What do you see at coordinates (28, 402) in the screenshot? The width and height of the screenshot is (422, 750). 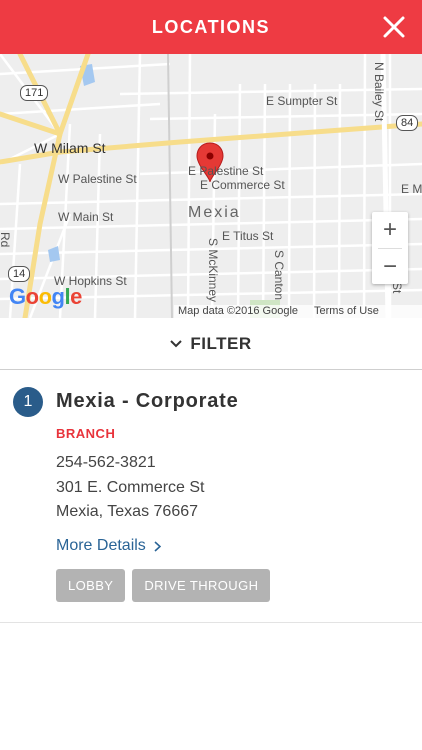 I see `location-number-badge: 1` at bounding box center [28, 402].